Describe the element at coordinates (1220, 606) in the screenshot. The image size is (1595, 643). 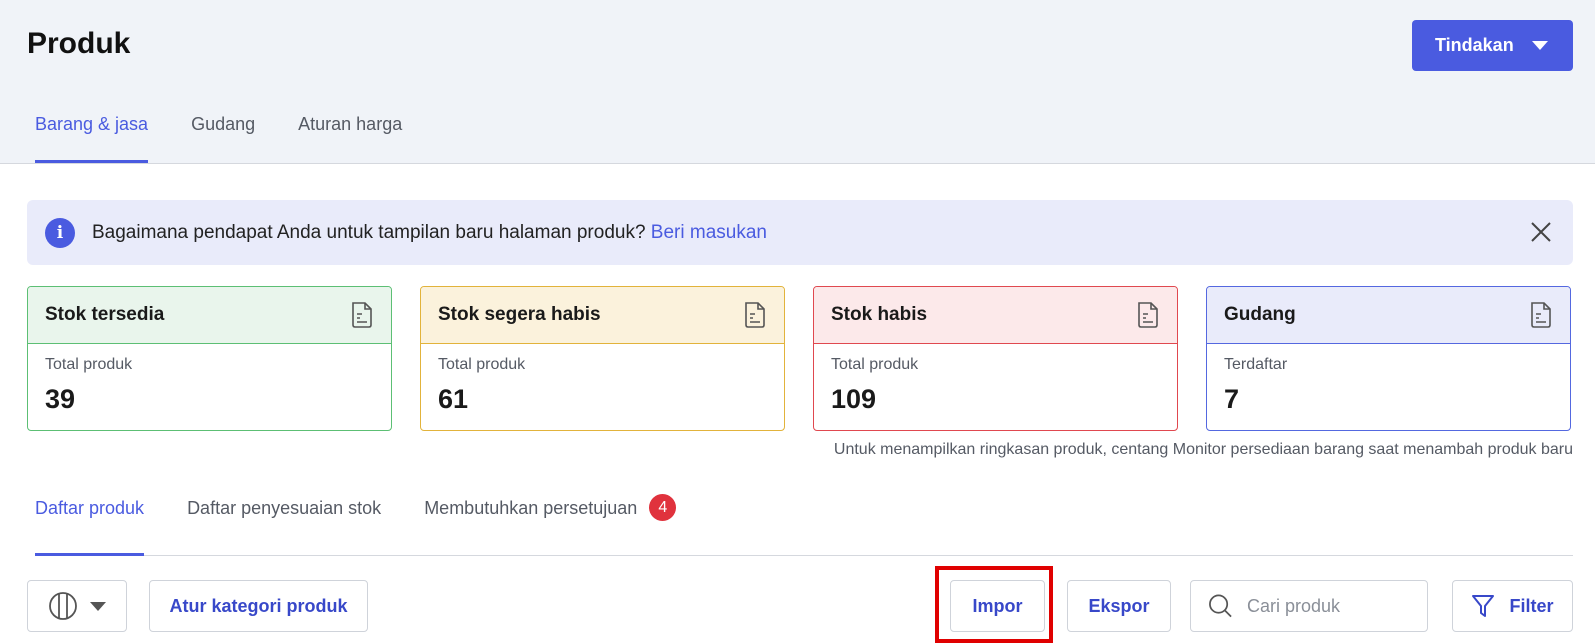
I see `search-icon` at that location.